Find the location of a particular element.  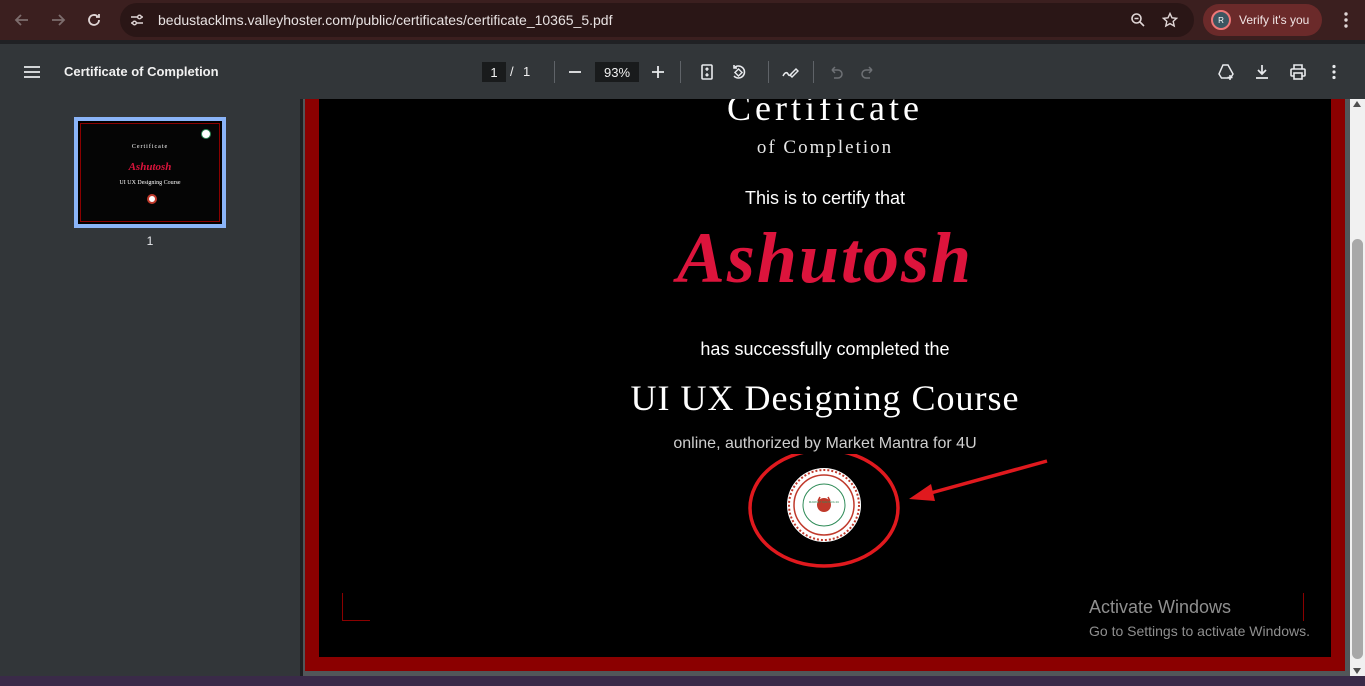

certify-text: This is to certify that is located at coordinates (825, 198).